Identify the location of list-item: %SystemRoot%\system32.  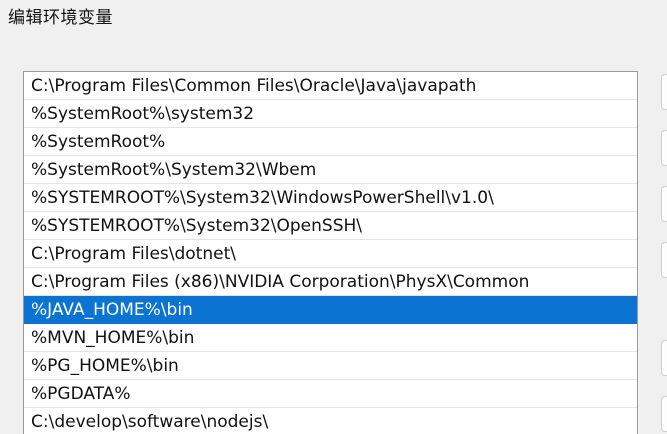
(330, 114).